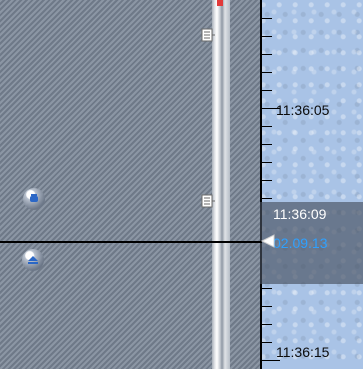 This screenshot has width=363, height=369. Describe the element at coordinates (268, 241) in the screenshot. I see `triangle-left-icon` at that location.